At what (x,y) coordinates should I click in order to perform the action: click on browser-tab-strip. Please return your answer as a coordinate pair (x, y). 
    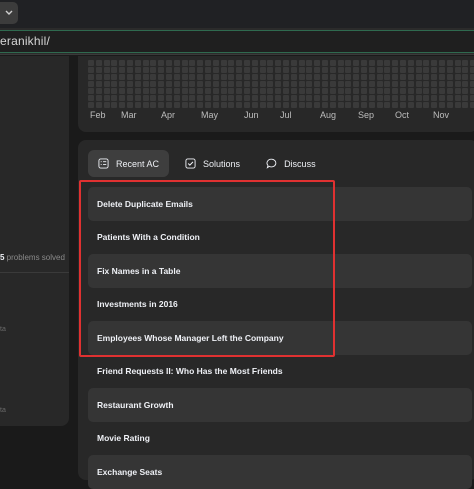
    Looking at the image, I should click on (237, 14).